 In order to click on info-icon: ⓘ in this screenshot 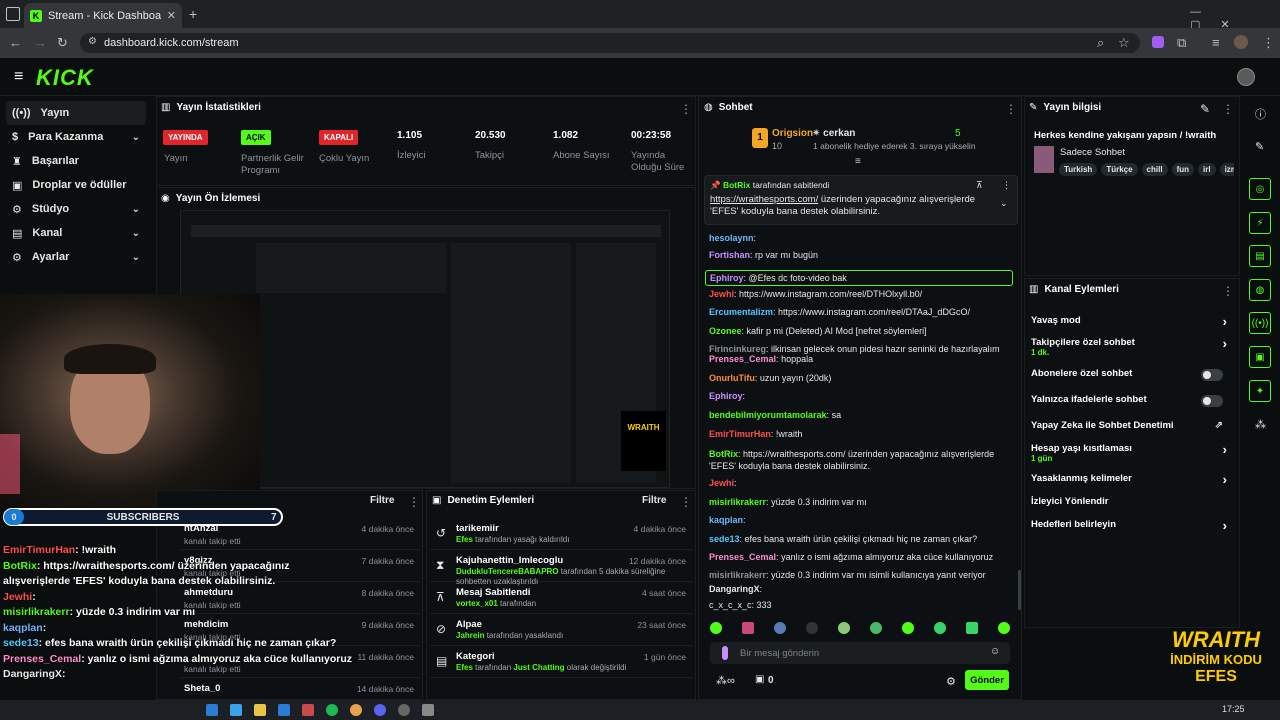, I will do `click(1260, 114)`.